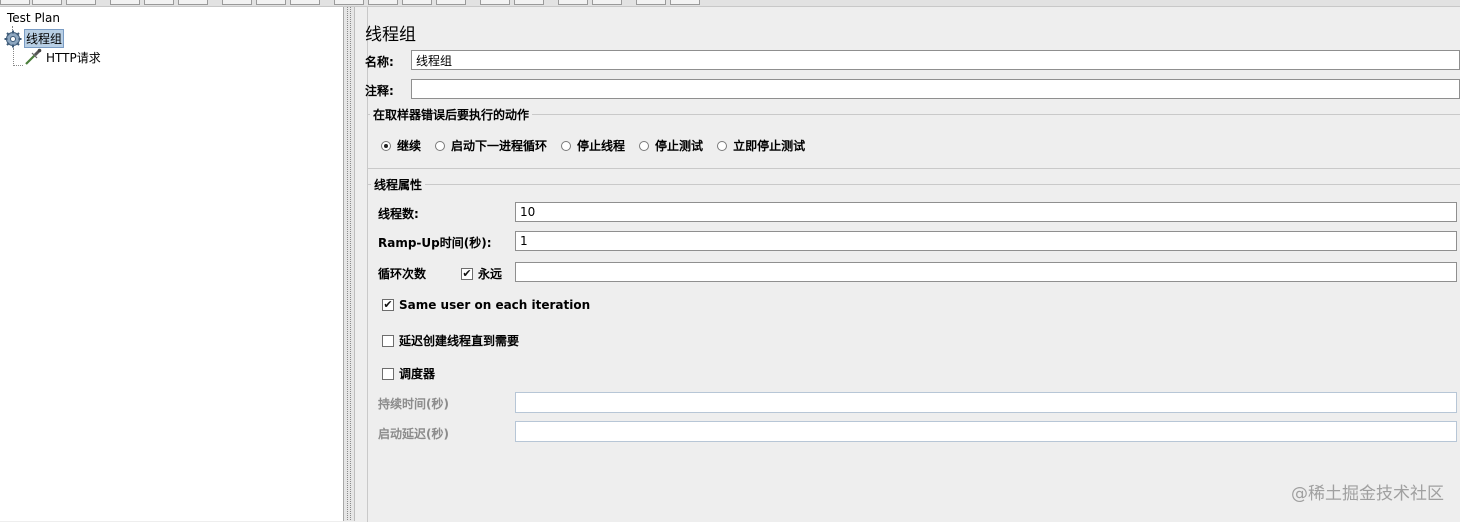 This screenshot has width=1460, height=522. I want to click on same-user-checkbox: ✔ Same user on each iteration, so click(486, 305).